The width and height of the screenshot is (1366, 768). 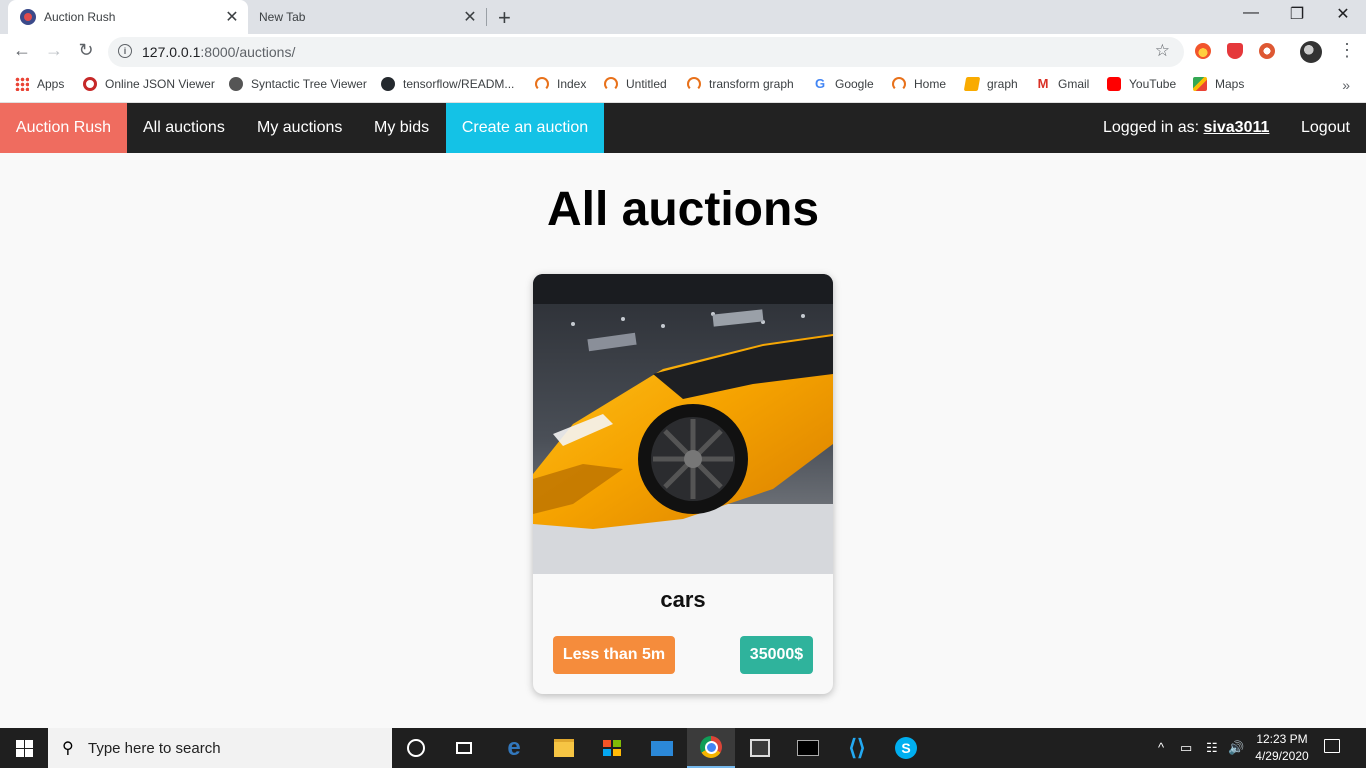 I want to click on chrome-icon, so click(x=711, y=748).